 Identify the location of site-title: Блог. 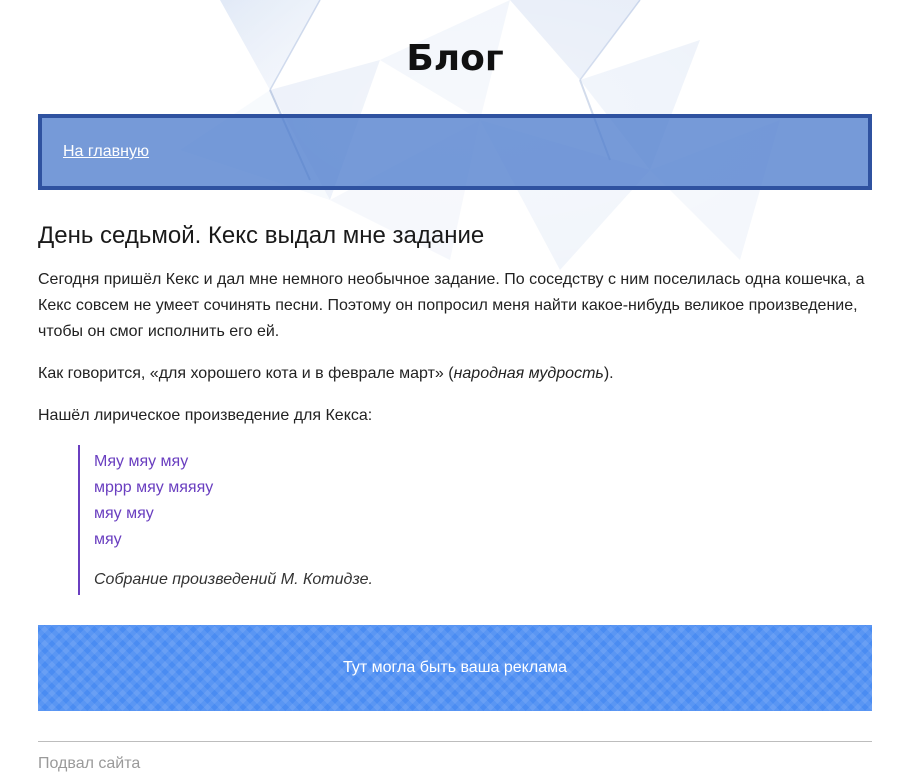
(455, 58).